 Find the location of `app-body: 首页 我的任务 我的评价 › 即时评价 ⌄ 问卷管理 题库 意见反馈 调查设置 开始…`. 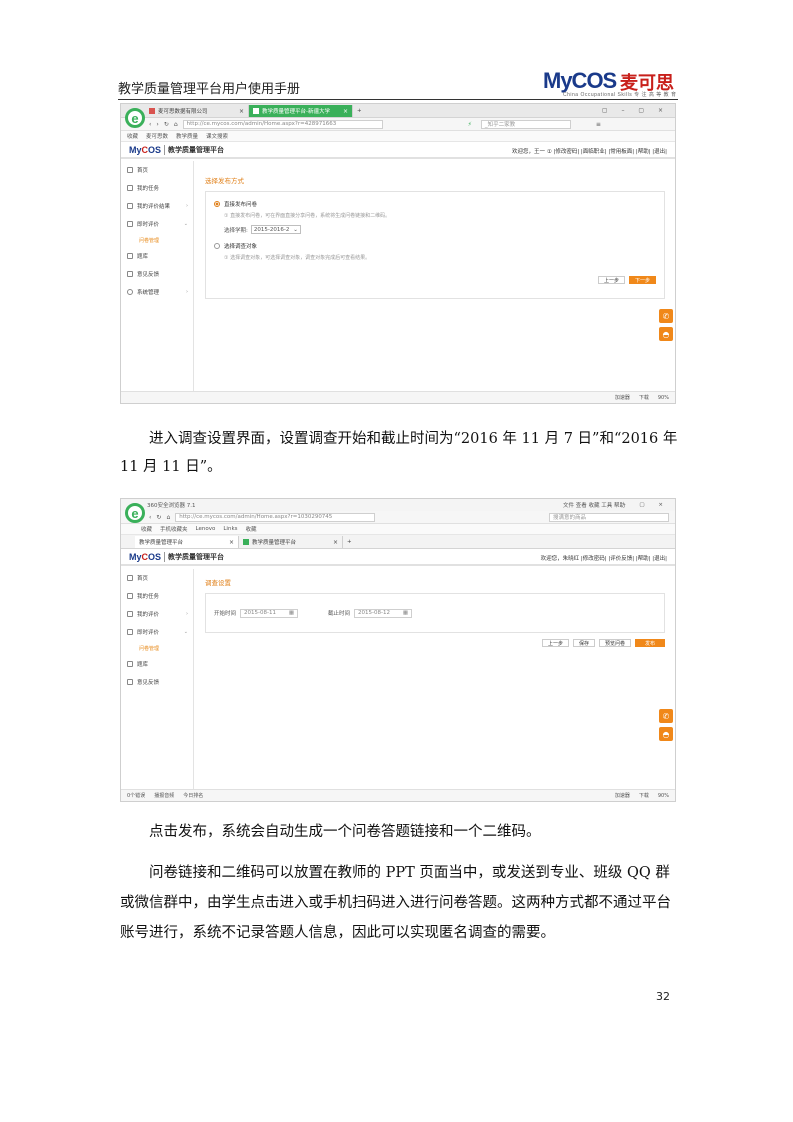

app-body: 首页 我的任务 我的评价 › 即时评价 ⌄ 问卷管理 题库 意见反馈 调查设置 开始… is located at coordinates (398, 679).